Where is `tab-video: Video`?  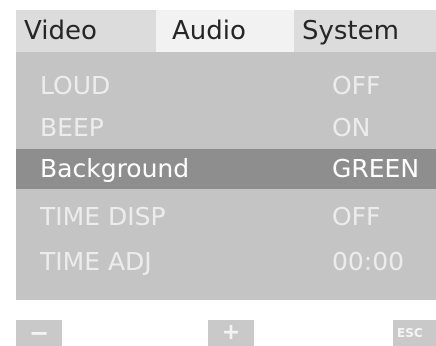
tab-video: Video is located at coordinates (86, 31).